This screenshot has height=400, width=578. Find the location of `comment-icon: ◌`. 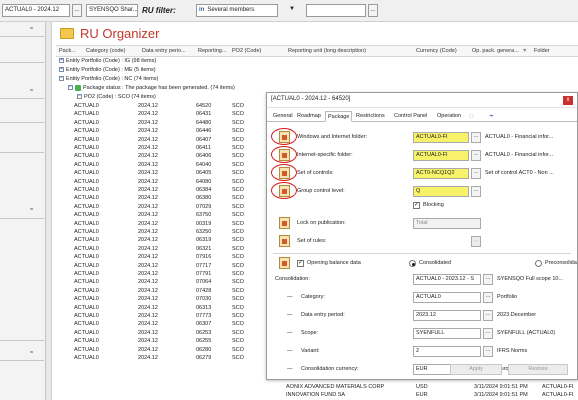

comment-icon: ◌ is located at coordinates (471, 116).